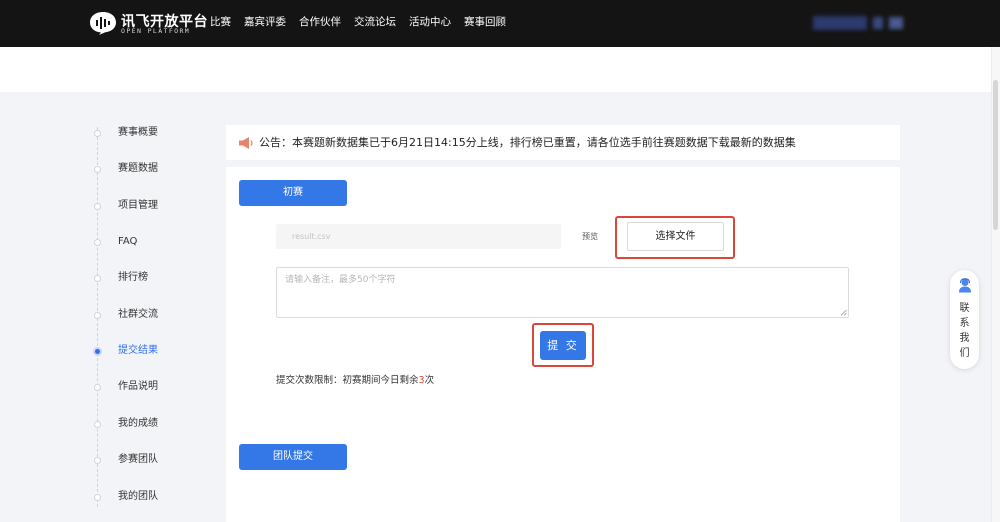 Image resolution: width=1000 pixels, height=522 pixels. Describe the element at coordinates (429, 380) in the screenshot. I see `limit-suffix: 次` at that location.